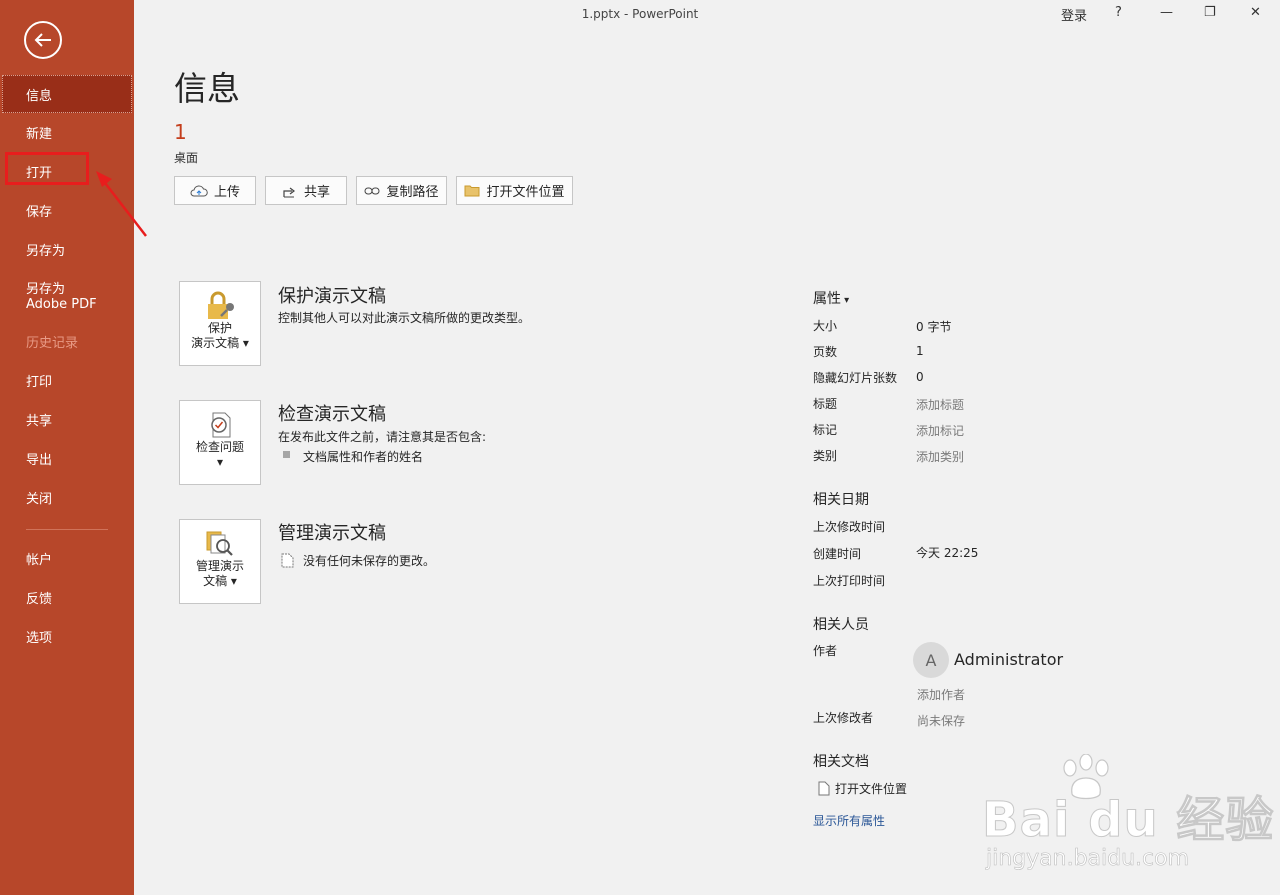 The height and width of the screenshot is (895, 1280). I want to click on prop-hidden-slides-value: 0, so click(920, 377).